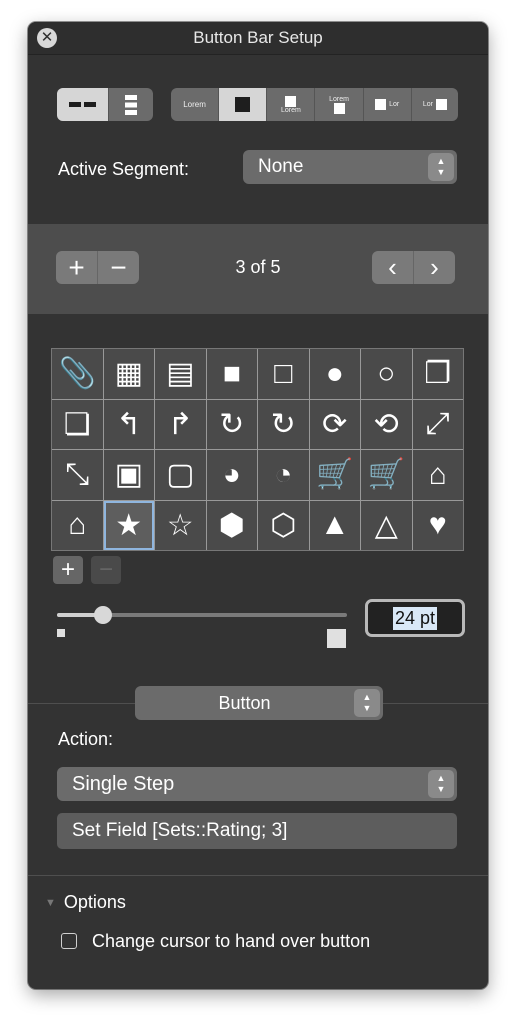 The width and height of the screenshot is (516, 1024). I want to click on star-outline-icon: ☆, so click(180, 525).